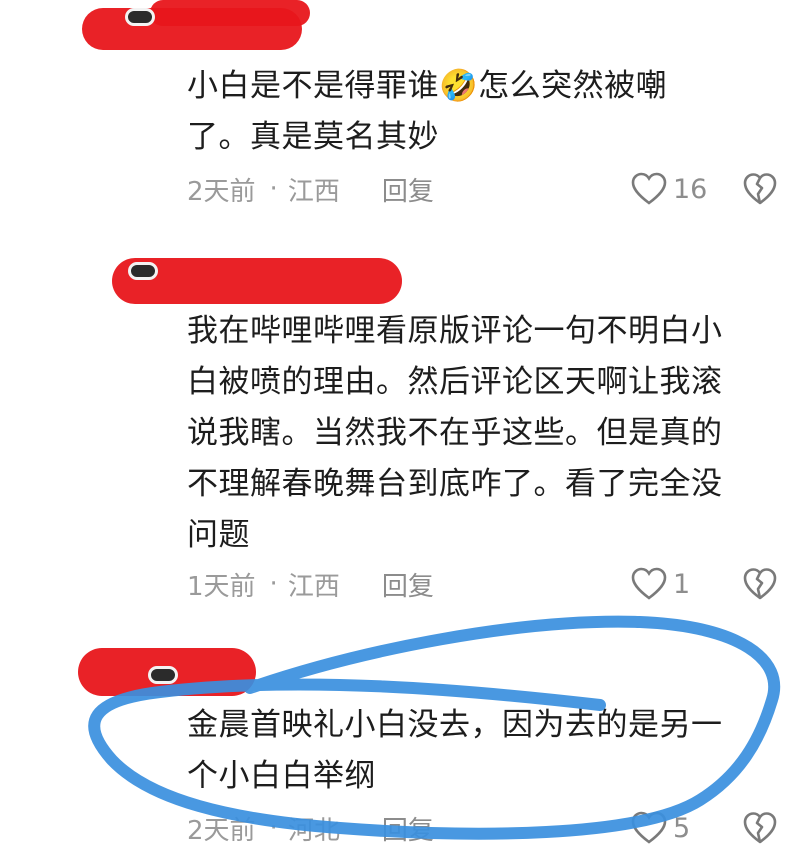  Describe the element at coordinates (313, 830) in the screenshot. I see `comment-location: 河北` at that location.